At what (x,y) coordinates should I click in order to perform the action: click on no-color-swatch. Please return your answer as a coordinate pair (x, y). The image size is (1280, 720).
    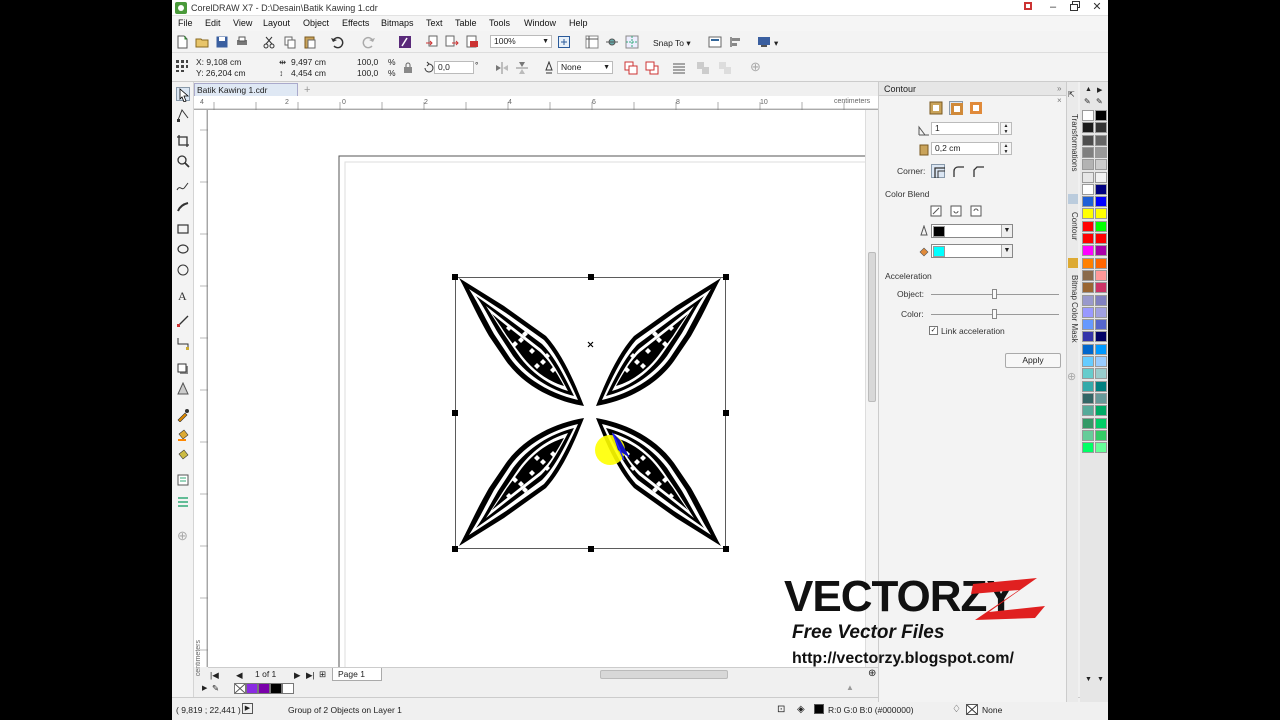
    Looking at the image, I should click on (240, 688).